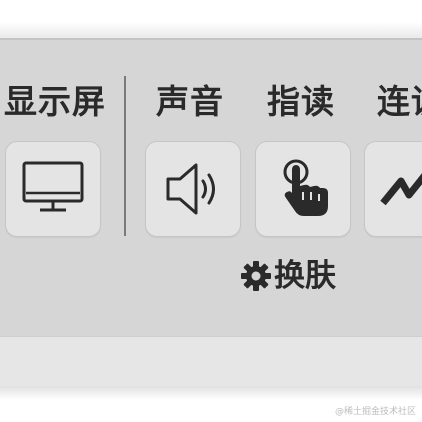 This screenshot has height=422, width=422. I want to click on continuous-button, so click(393, 189).